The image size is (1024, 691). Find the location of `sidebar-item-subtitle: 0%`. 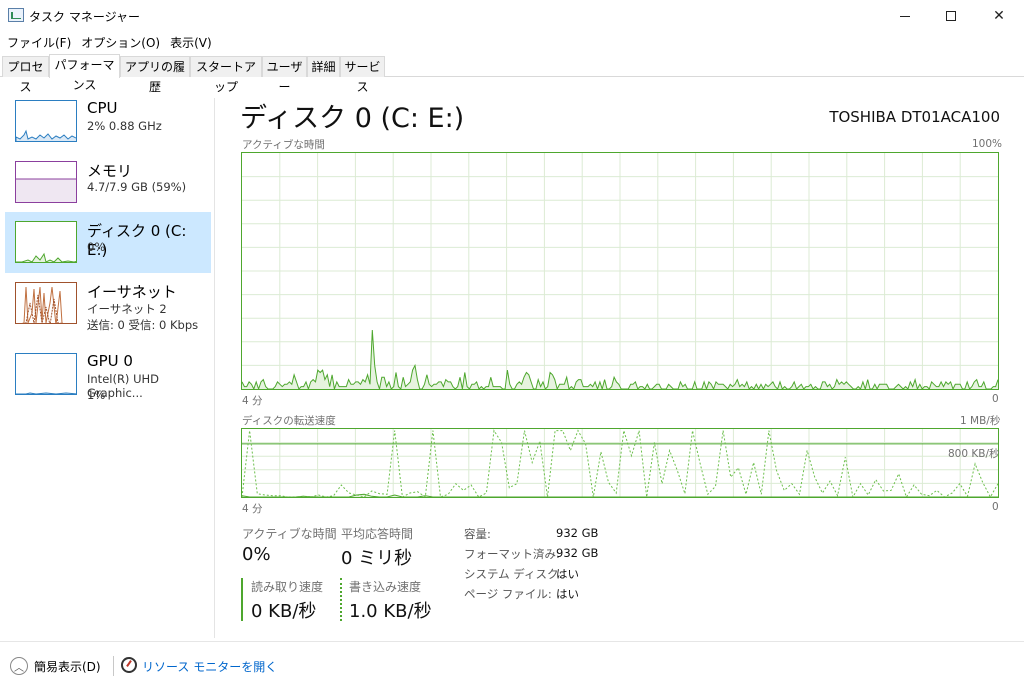

sidebar-item-subtitle: 0% is located at coordinates (96, 247).